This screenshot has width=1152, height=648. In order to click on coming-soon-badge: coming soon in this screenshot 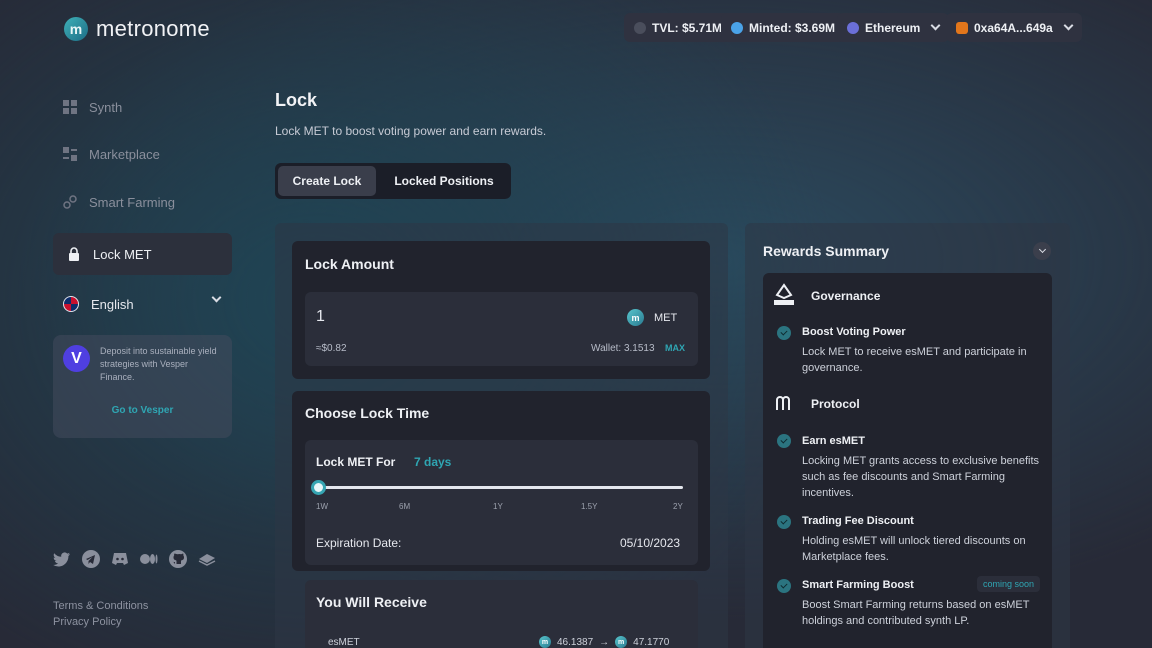, I will do `click(1009, 584)`.